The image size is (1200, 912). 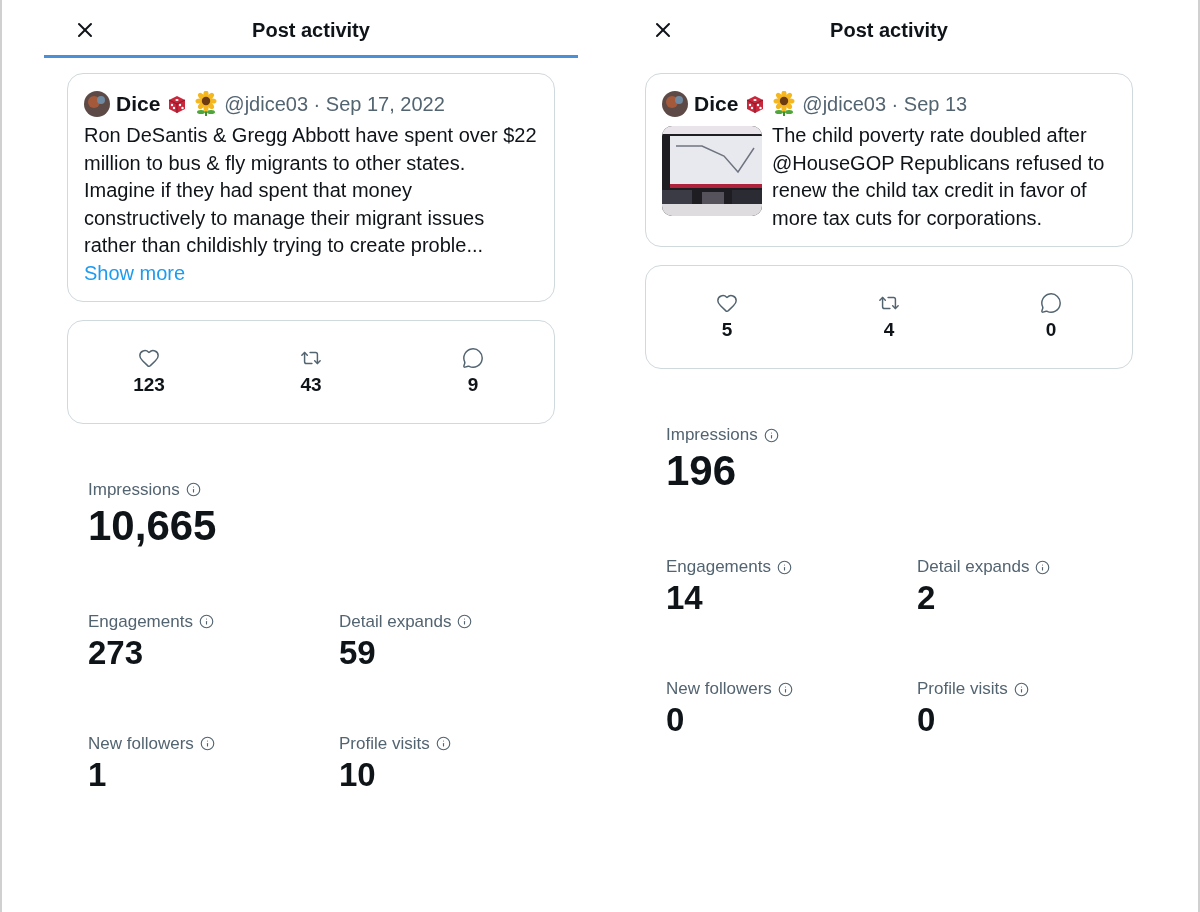 What do you see at coordinates (685, 598) in the screenshot?
I see `stat-value: 14` at bounding box center [685, 598].